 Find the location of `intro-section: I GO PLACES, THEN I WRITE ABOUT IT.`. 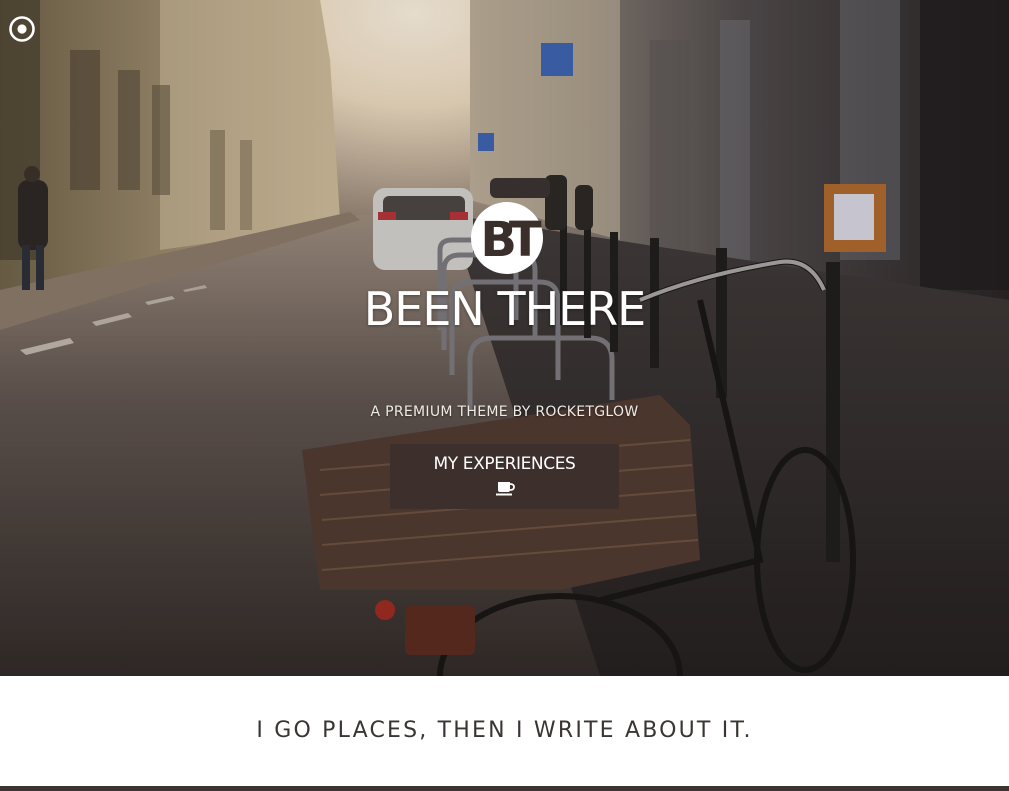

intro-section: I GO PLACES, THEN I WRITE ABOUT IT. is located at coordinates (504, 731).